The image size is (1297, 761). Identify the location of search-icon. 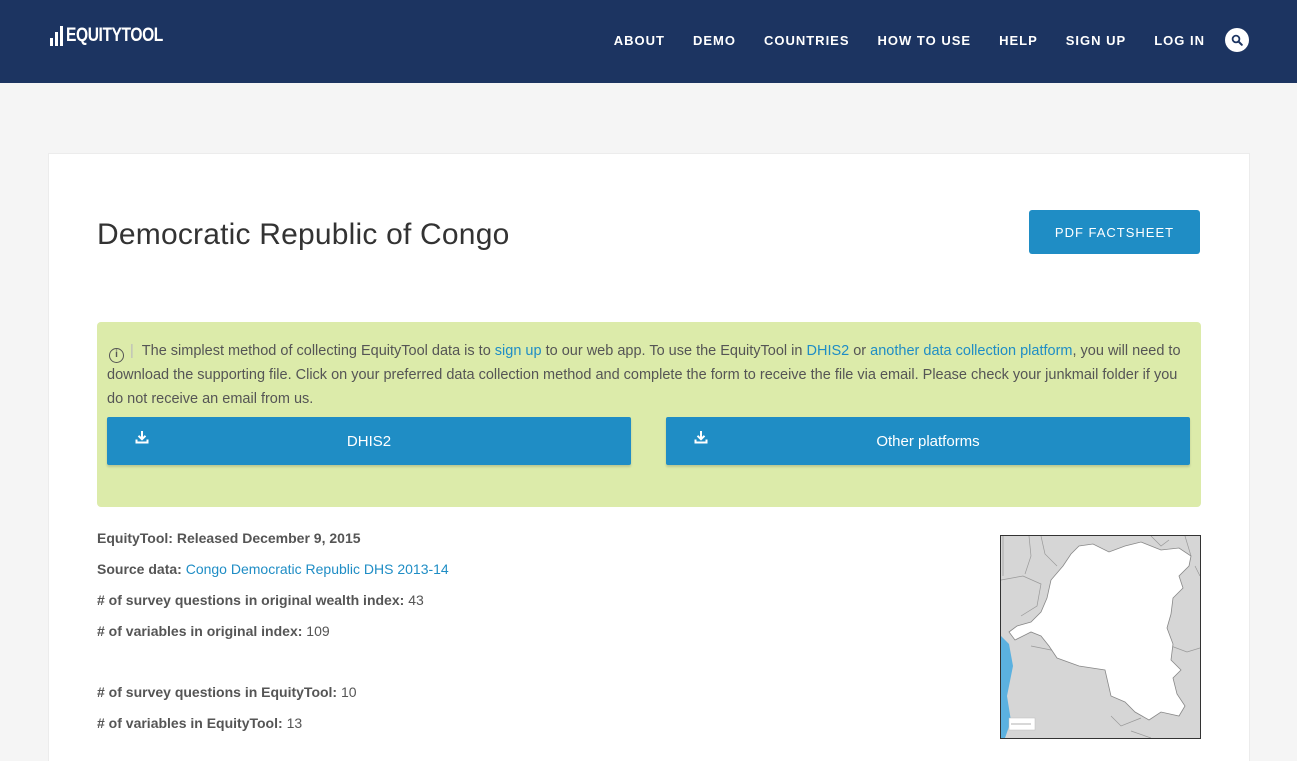
(1237, 40).